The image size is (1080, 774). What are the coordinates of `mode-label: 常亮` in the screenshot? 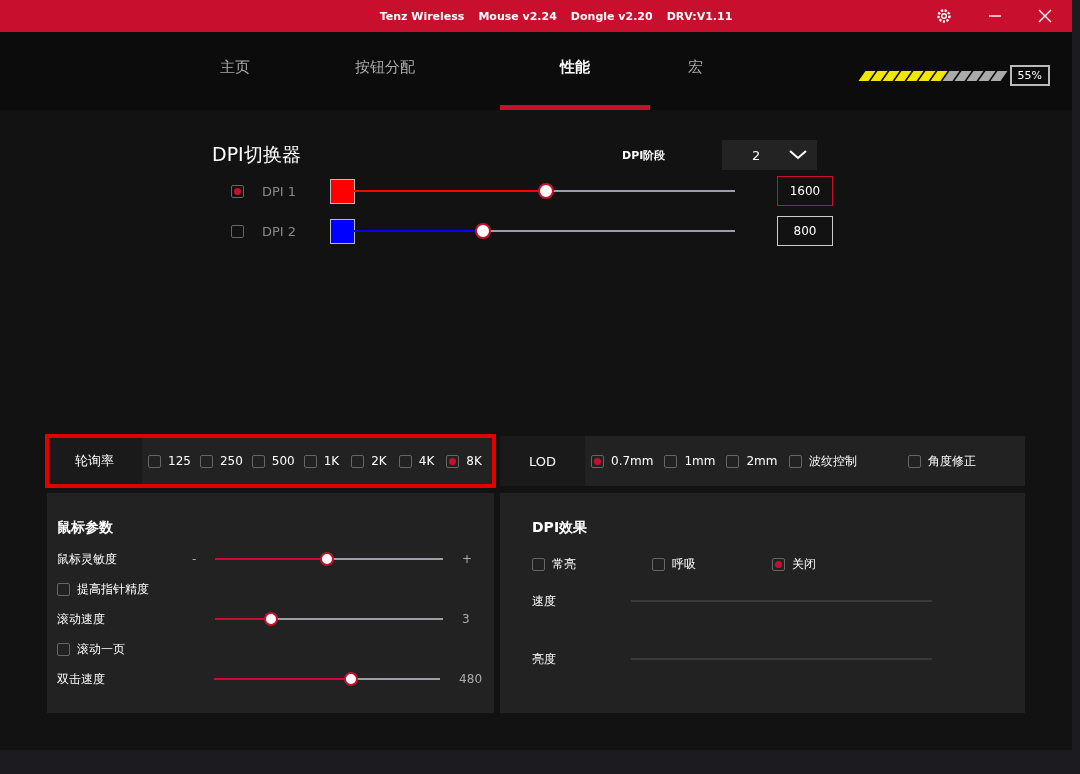 It's located at (564, 564).